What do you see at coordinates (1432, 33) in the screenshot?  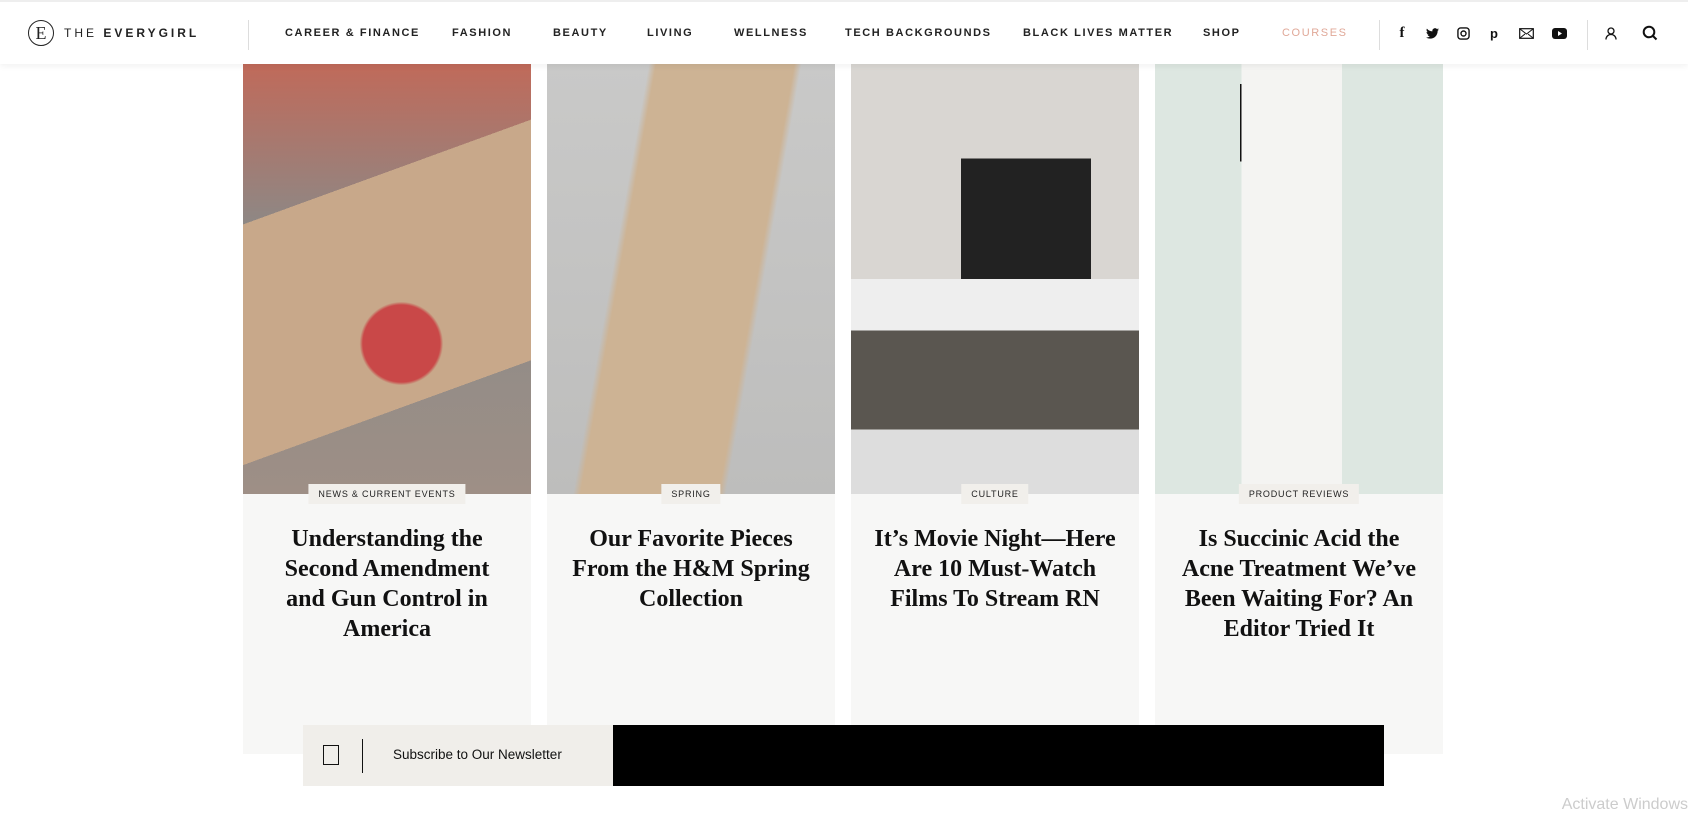 I see `twitter-icon` at bounding box center [1432, 33].